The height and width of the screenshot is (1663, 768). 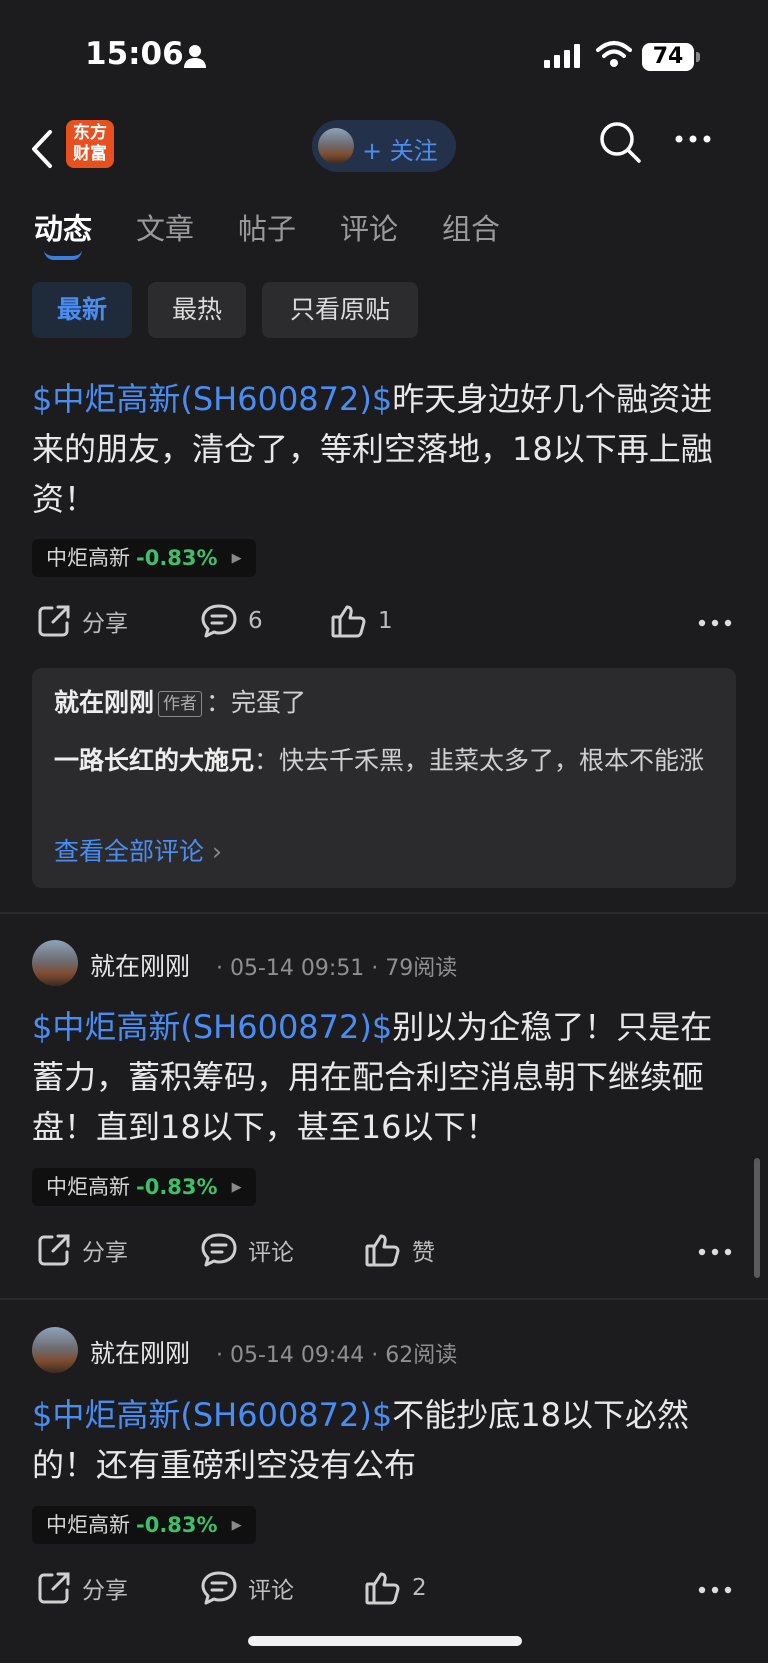 I want to click on wifi-icon, so click(x=614, y=54).